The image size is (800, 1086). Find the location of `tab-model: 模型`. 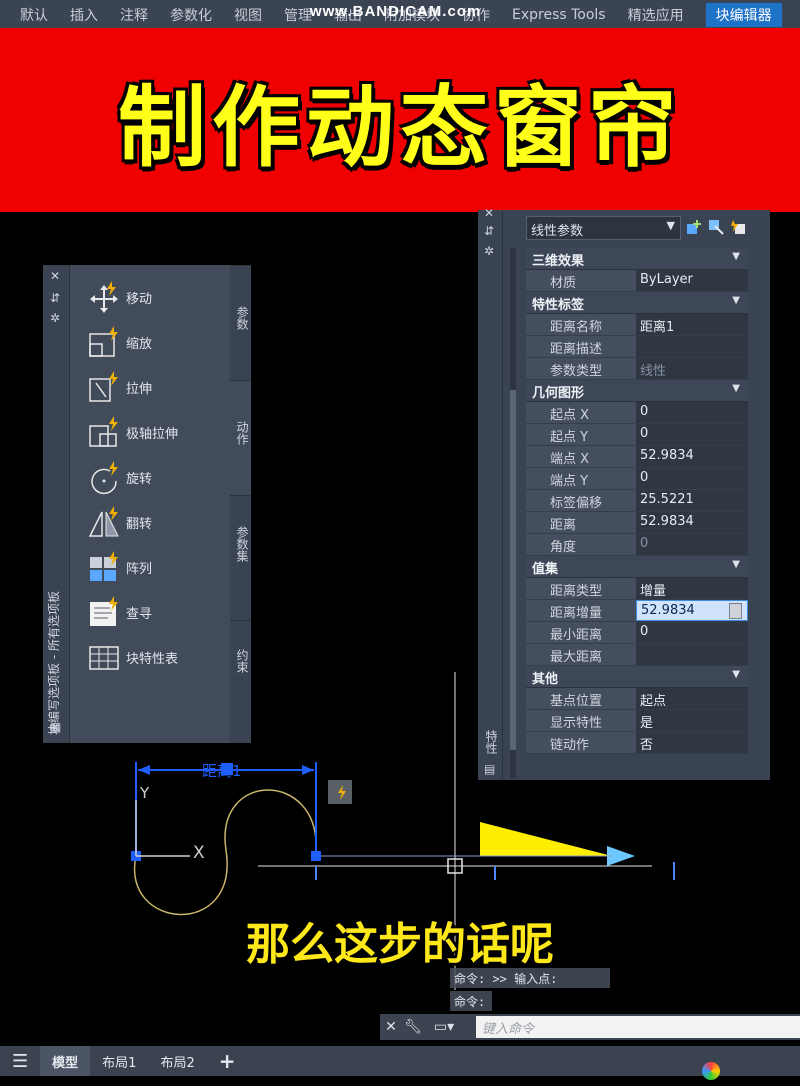

tab-model: 模型 is located at coordinates (65, 1061).